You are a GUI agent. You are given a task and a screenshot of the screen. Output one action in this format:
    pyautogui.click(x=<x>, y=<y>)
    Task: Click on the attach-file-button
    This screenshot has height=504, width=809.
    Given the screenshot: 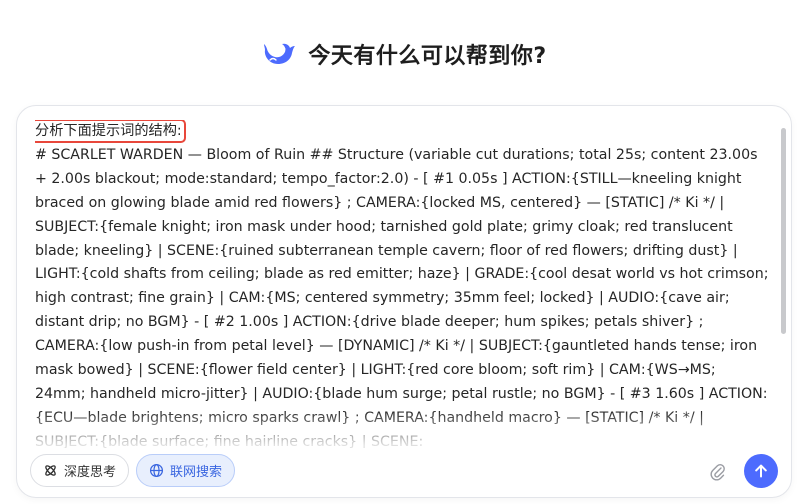 What is the action you would take?
    pyautogui.click(x=718, y=472)
    